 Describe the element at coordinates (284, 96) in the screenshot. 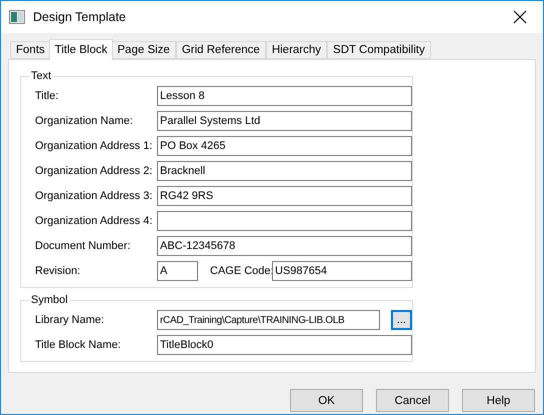

I see `text-field: Lesson 8` at that location.